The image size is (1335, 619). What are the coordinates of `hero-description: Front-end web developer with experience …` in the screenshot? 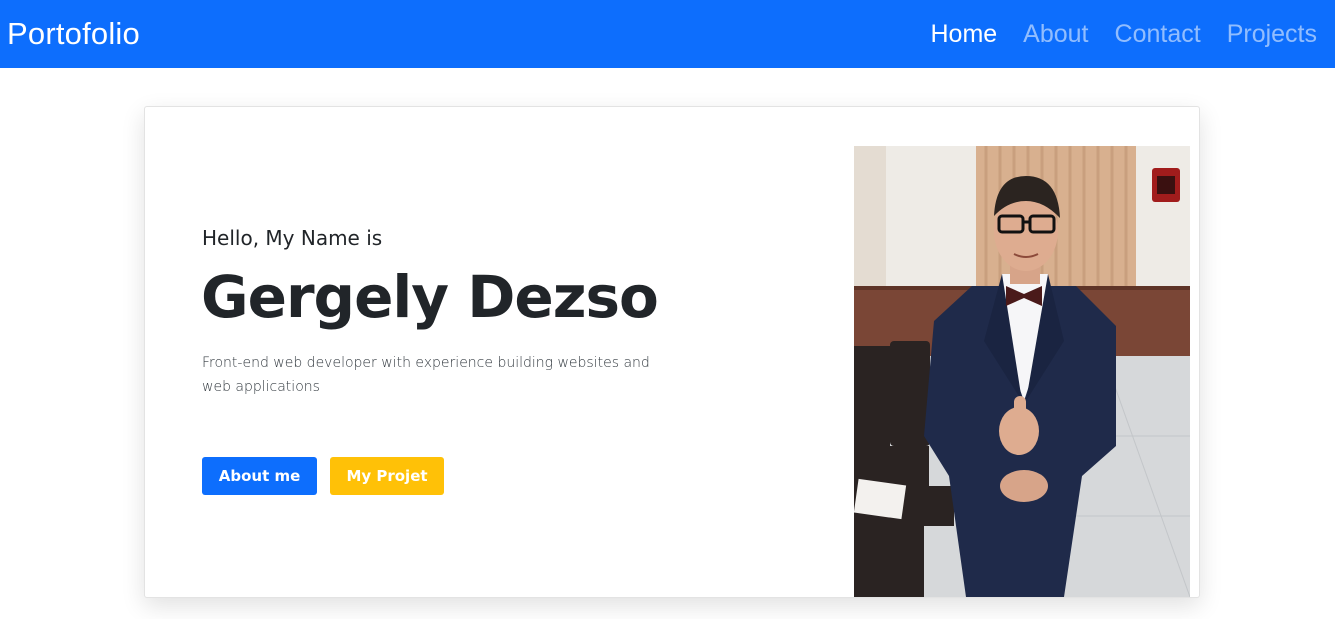 It's located at (426, 375).